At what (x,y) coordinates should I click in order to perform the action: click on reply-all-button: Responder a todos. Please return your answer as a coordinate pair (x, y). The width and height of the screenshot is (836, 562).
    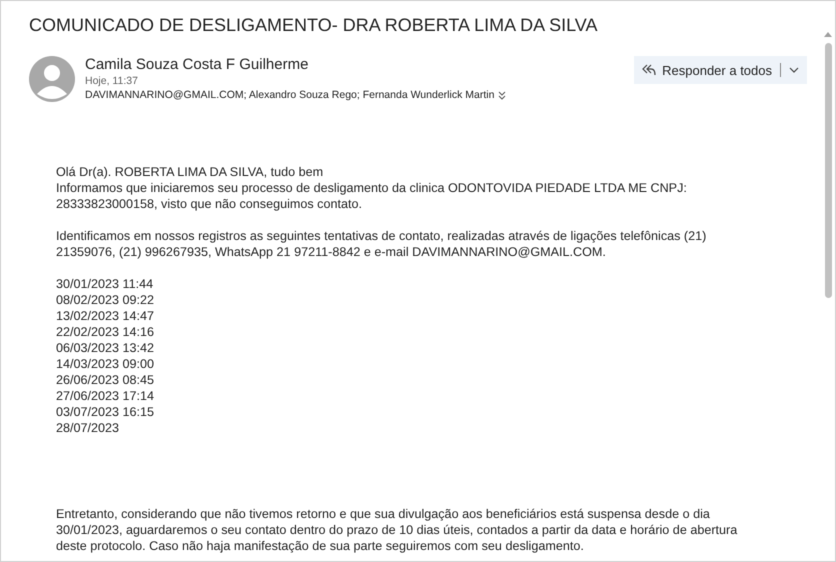
    Looking at the image, I should click on (720, 70).